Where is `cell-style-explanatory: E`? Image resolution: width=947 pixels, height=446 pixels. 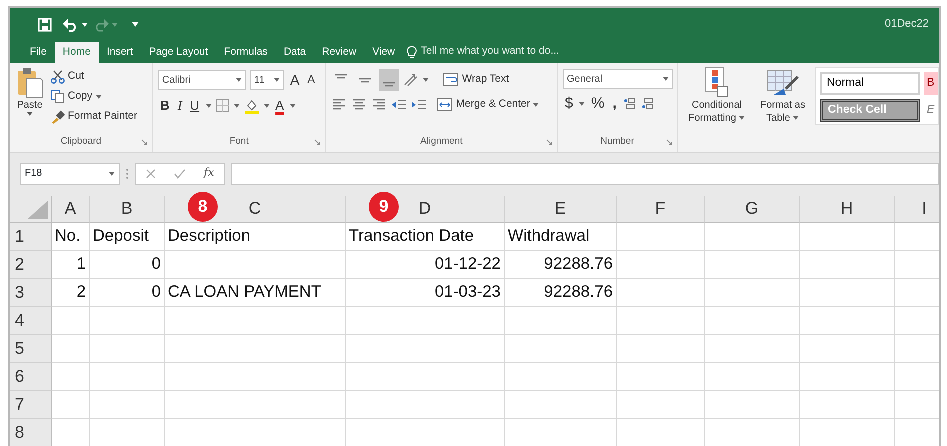
cell-style-explanatory: E is located at coordinates (931, 110).